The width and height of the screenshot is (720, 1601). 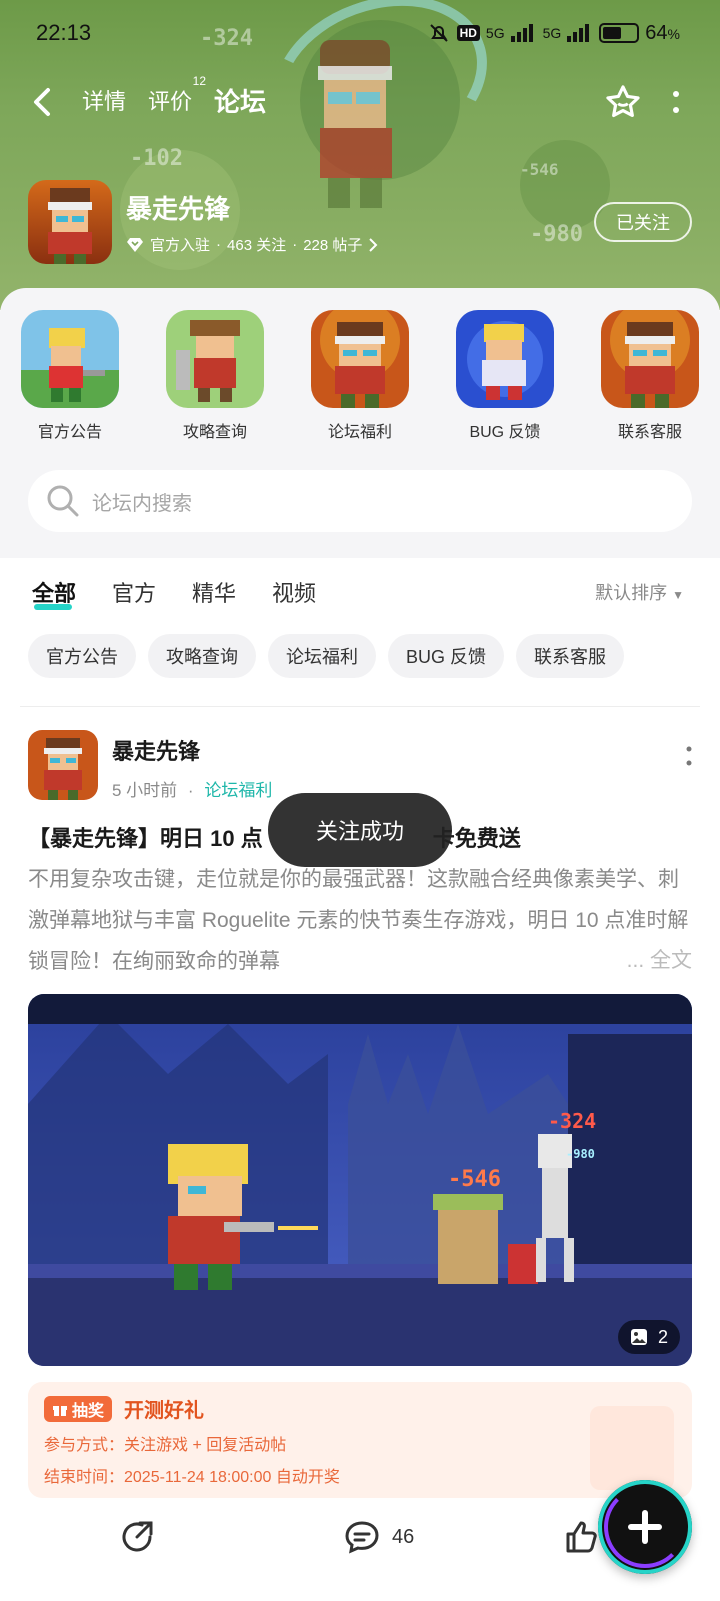 I want to click on game-meta: 官方入驻 · 463 关注 · 228 帖子, so click(x=252, y=244).